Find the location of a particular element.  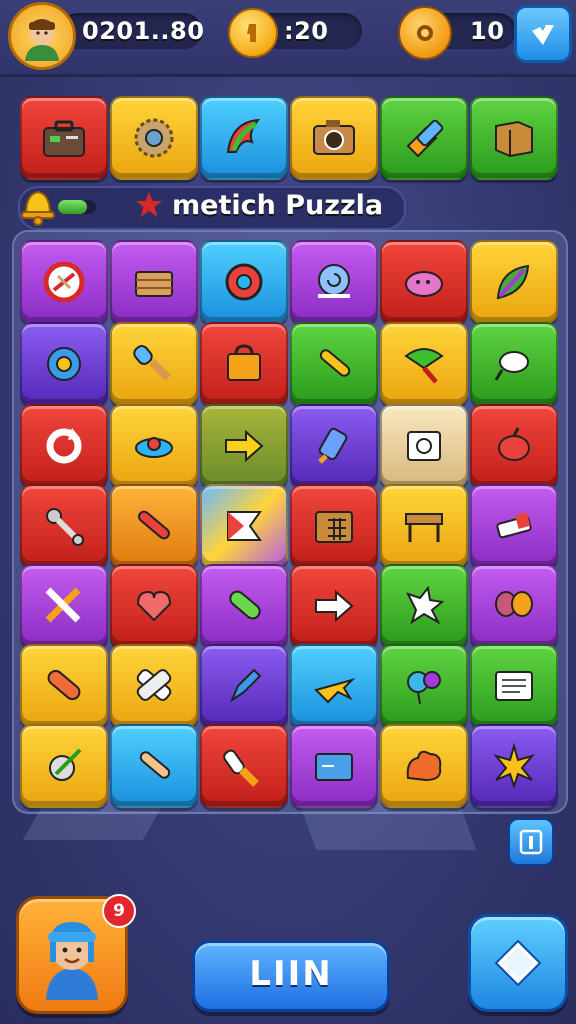

bandage-icon is located at coordinates (154, 685).